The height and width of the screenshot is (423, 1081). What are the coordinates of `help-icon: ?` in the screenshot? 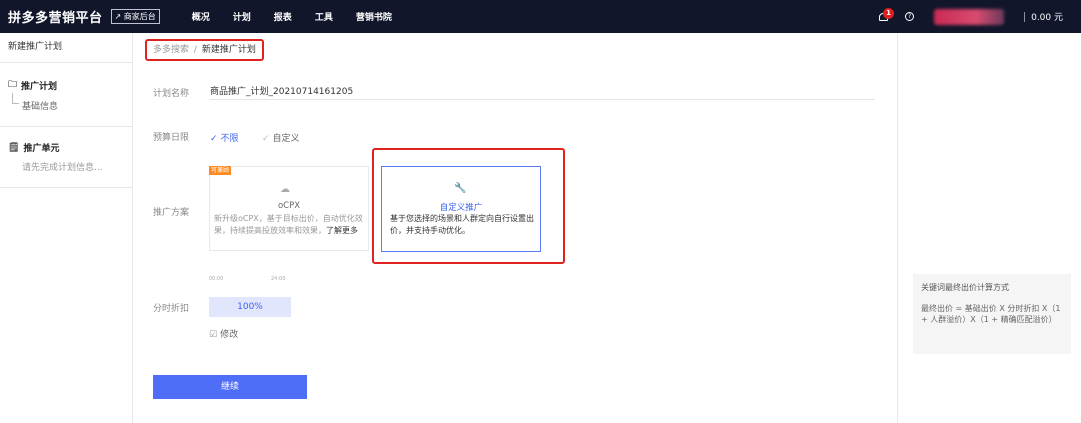 It's located at (910, 16).